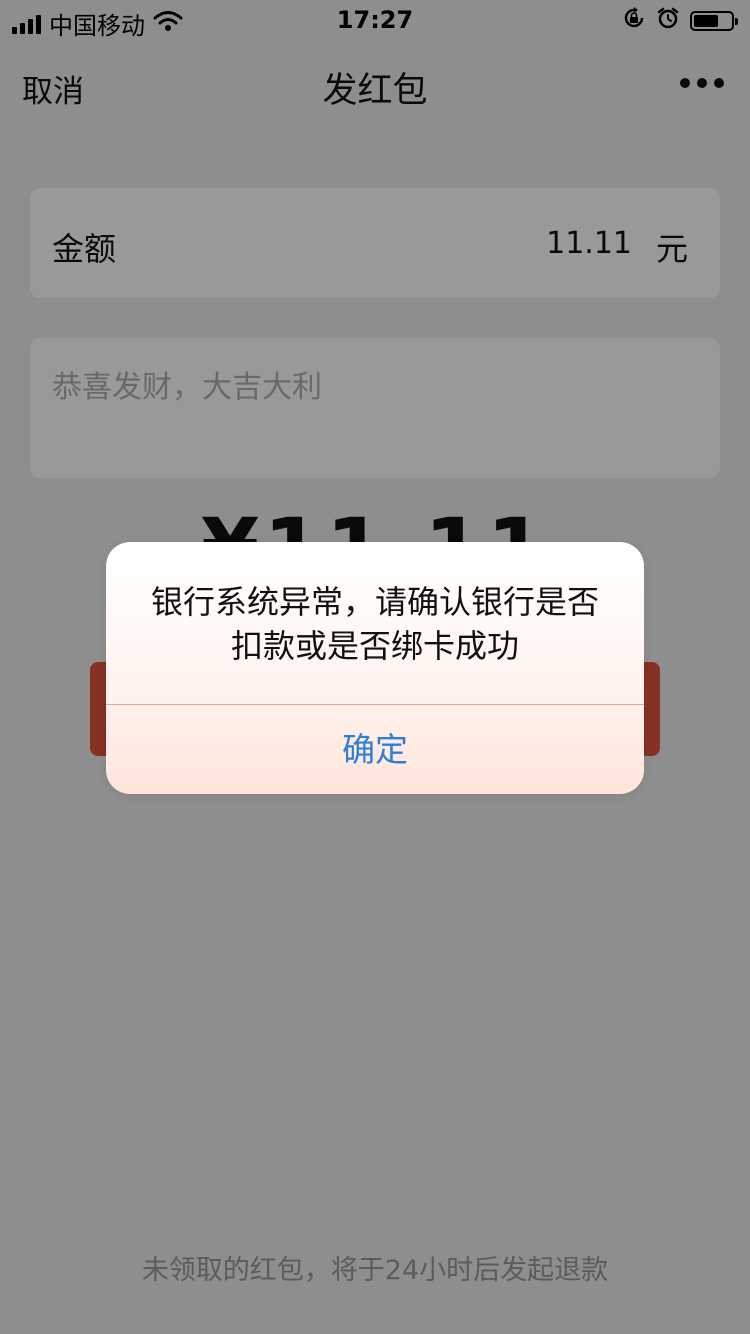 The width and height of the screenshot is (750, 1334). I want to click on dialog-message: 银行系统异常，请确认银行是否扣款或是否绑卡成功, so click(374, 624).